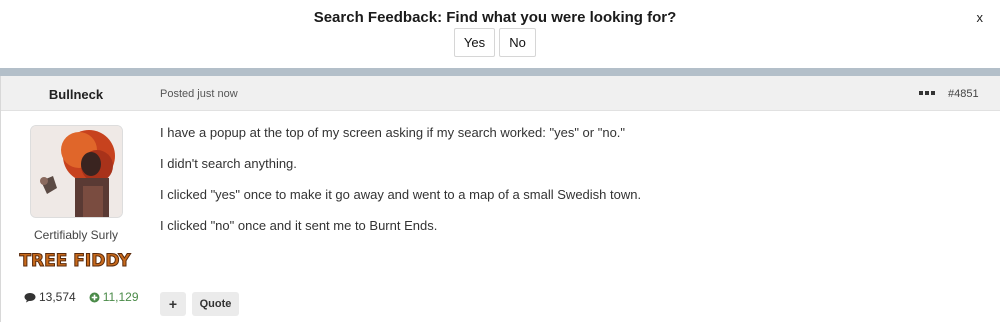 This screenshot has height=322, width=1000. I want to click on user-stats: 13,574 11,129, so click(81, 297).